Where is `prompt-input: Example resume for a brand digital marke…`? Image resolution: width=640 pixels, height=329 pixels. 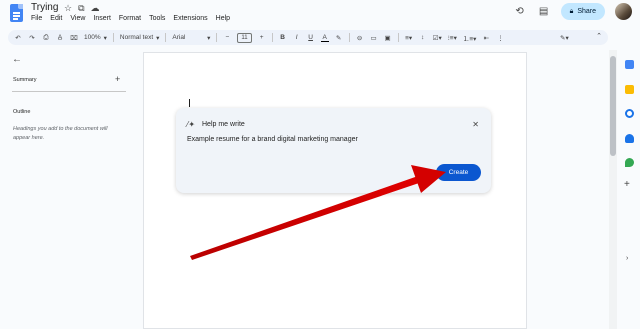
prompt-input: Example resume for a brand digital marke… is located at coordinates (272, 139).